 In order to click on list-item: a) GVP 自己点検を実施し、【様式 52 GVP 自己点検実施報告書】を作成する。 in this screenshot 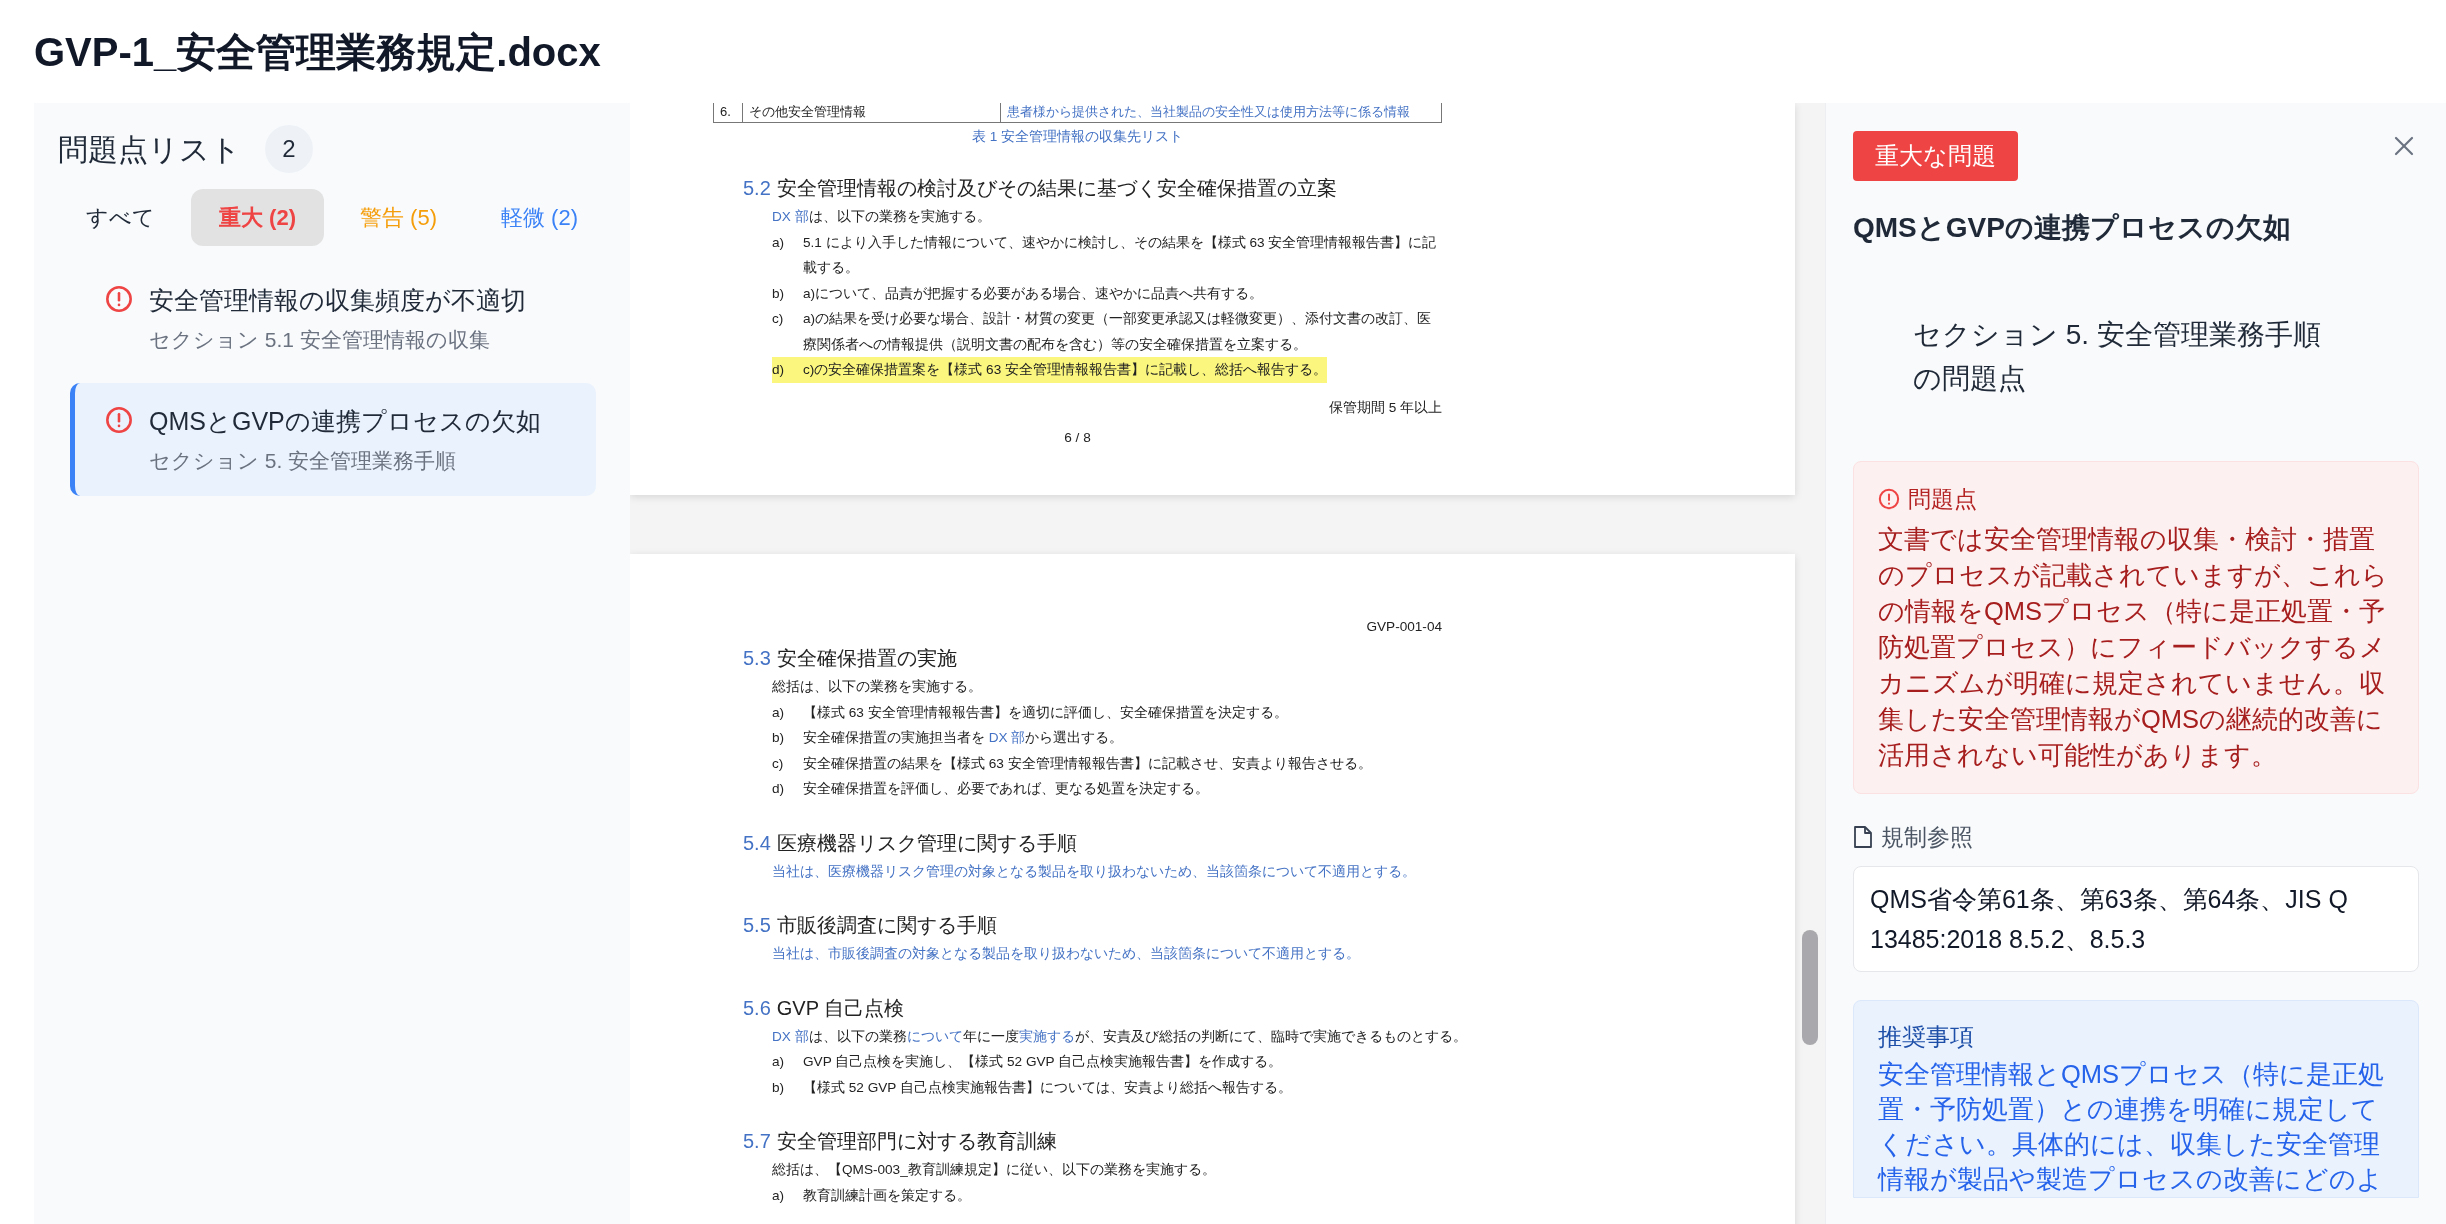, I will do `click(1027, 1062)`.